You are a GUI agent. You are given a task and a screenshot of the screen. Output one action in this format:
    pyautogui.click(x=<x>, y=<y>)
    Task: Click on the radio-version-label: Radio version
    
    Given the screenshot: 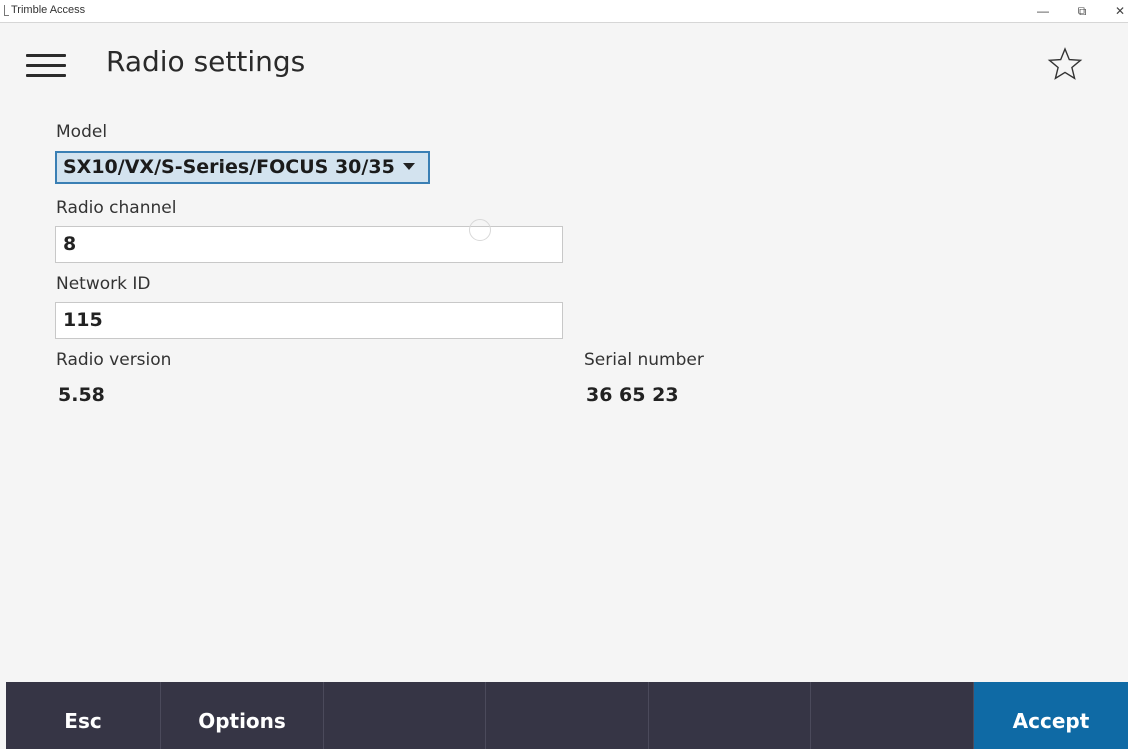 What is the action you would take?
    pyautogui.click(x=114, y=360)
    